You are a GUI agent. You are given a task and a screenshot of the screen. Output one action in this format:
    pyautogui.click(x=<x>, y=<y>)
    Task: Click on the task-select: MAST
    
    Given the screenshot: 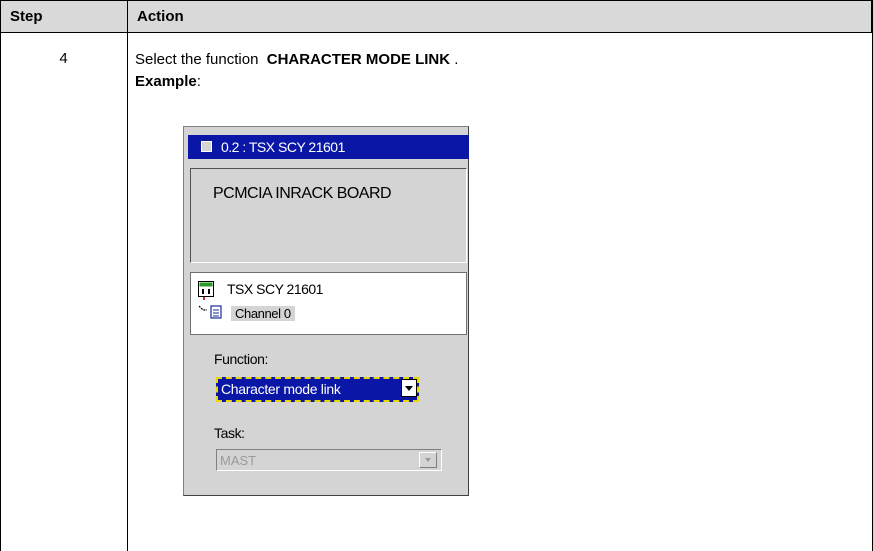 What is the action you would take?
    pyautogui.click(x=329, y=460)
    